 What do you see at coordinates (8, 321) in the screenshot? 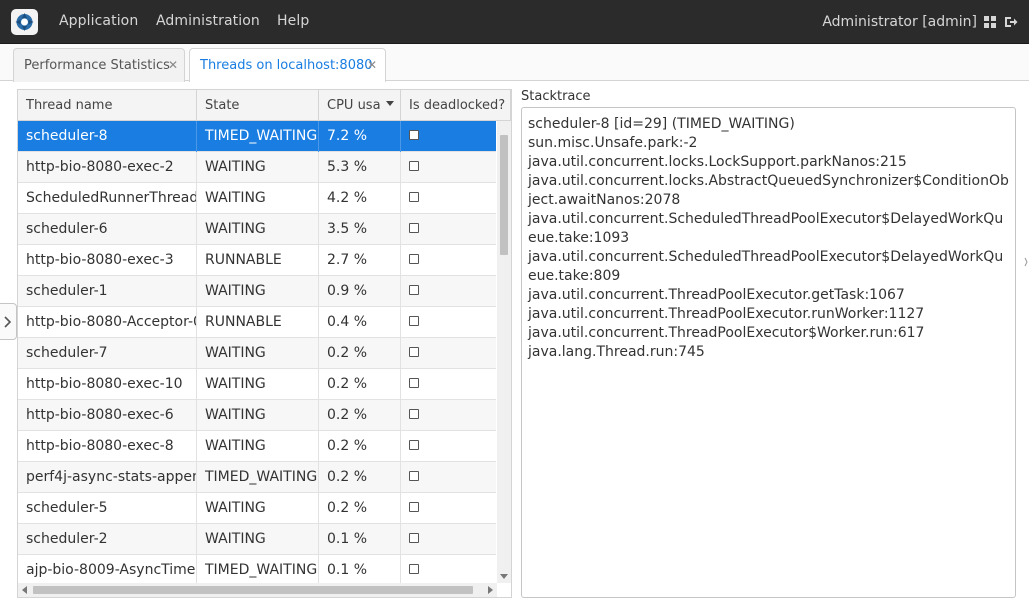
I see `side-panel-toggle` at bounding box center [8, 321].